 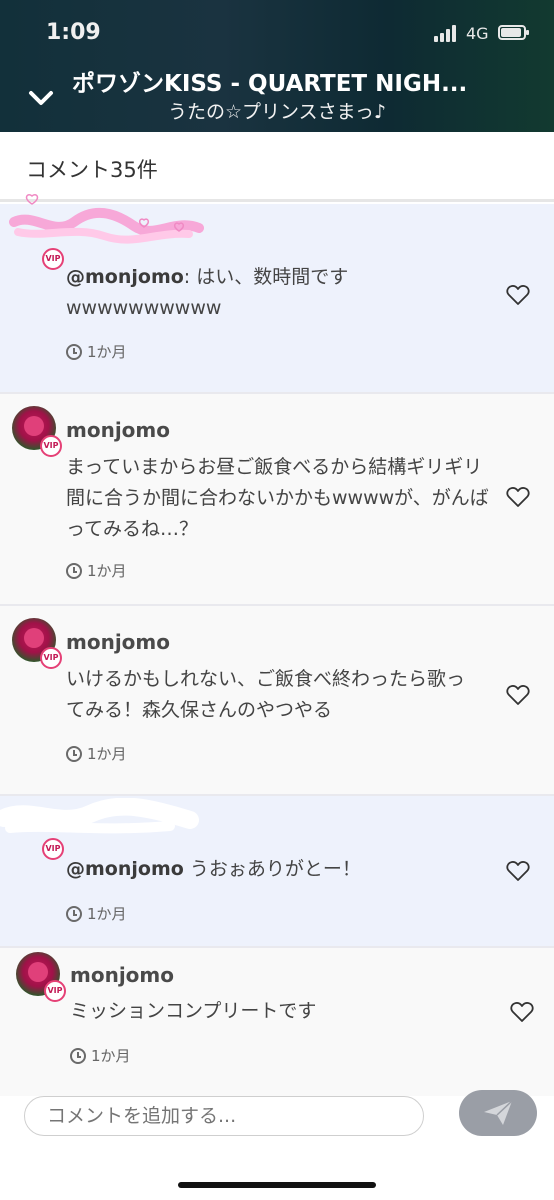 What do you see at coordinates (277, 112) in the screenshot?
I see `song-subtitle: うたの☆プリンスさまっ♪` at bounding box center [277, 112].